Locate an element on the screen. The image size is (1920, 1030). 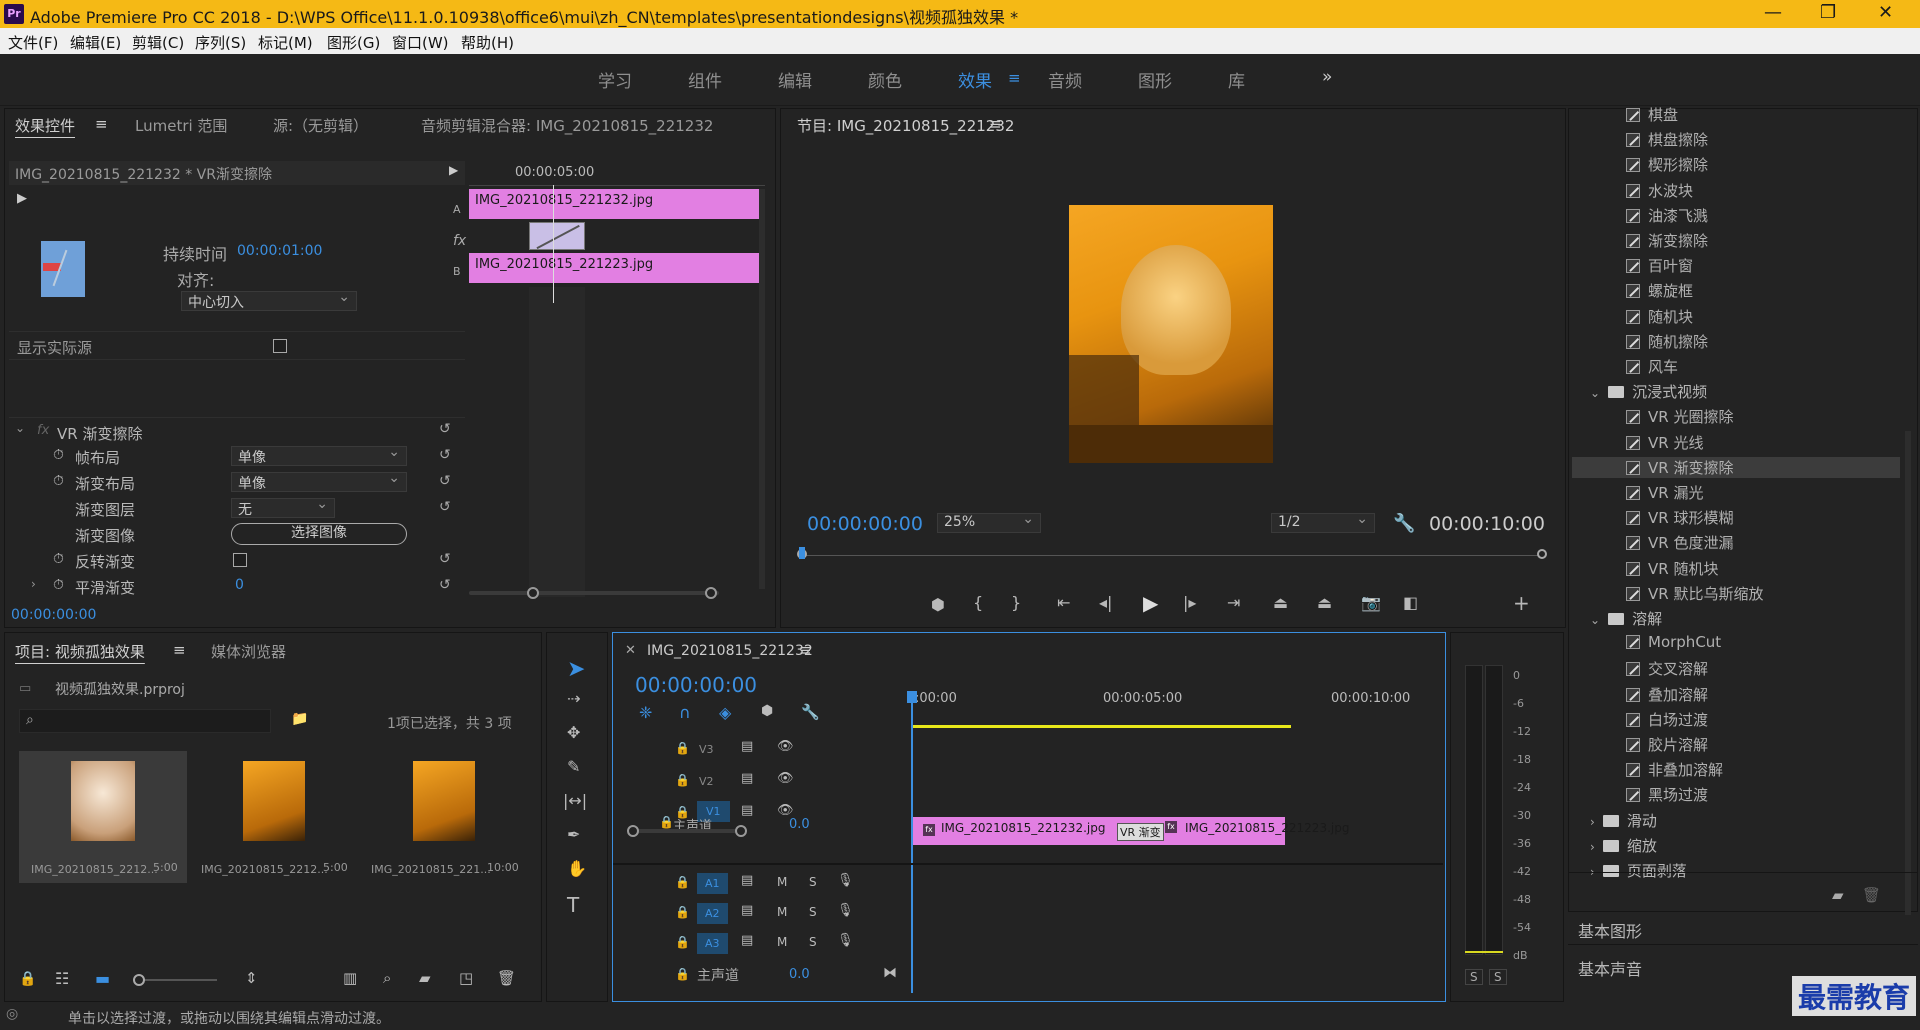
reset-prop-icon: ↺ is located at coordinates (445, 559).